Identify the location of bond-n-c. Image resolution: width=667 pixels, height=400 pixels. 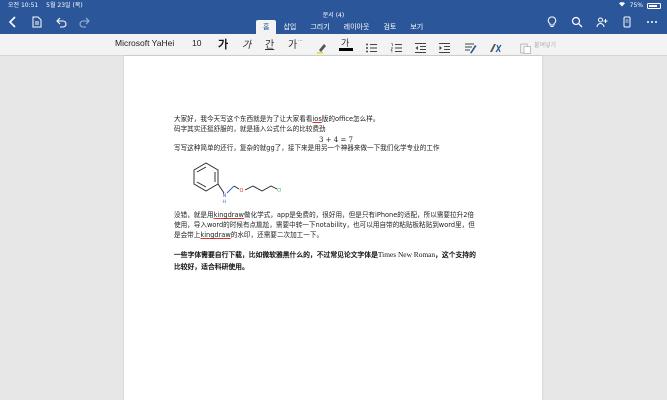
(230, 189).